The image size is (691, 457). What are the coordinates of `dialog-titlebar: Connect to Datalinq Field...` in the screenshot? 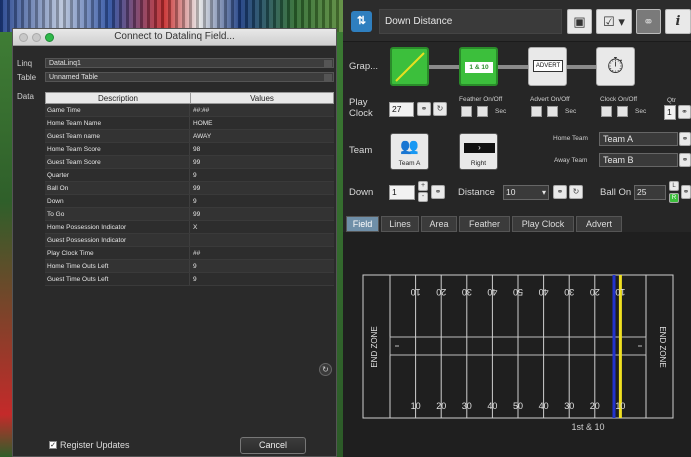 It's located at (174, 37).